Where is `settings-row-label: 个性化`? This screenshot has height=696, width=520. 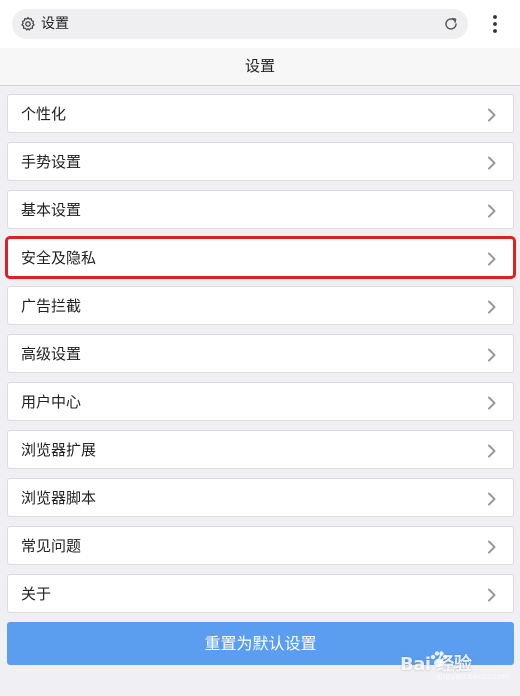 settings-row-label: 个性化 is located at coordinates (44, 114).